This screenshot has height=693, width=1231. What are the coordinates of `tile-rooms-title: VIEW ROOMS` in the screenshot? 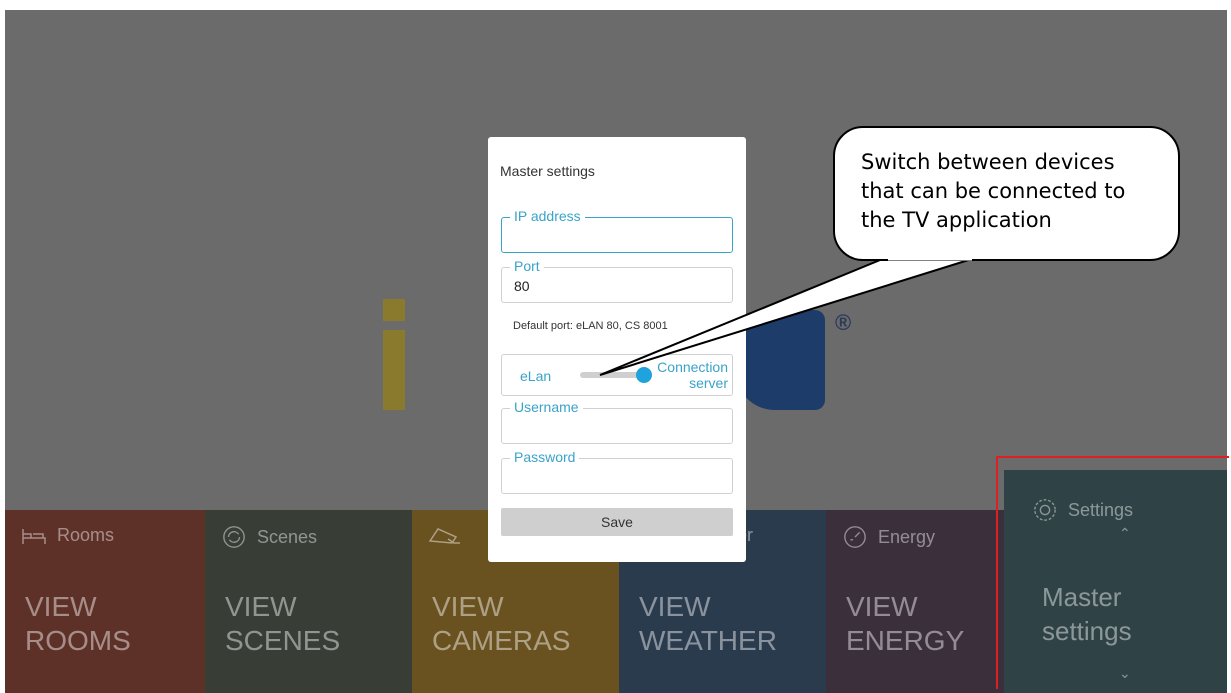 It's located at (78, 623).